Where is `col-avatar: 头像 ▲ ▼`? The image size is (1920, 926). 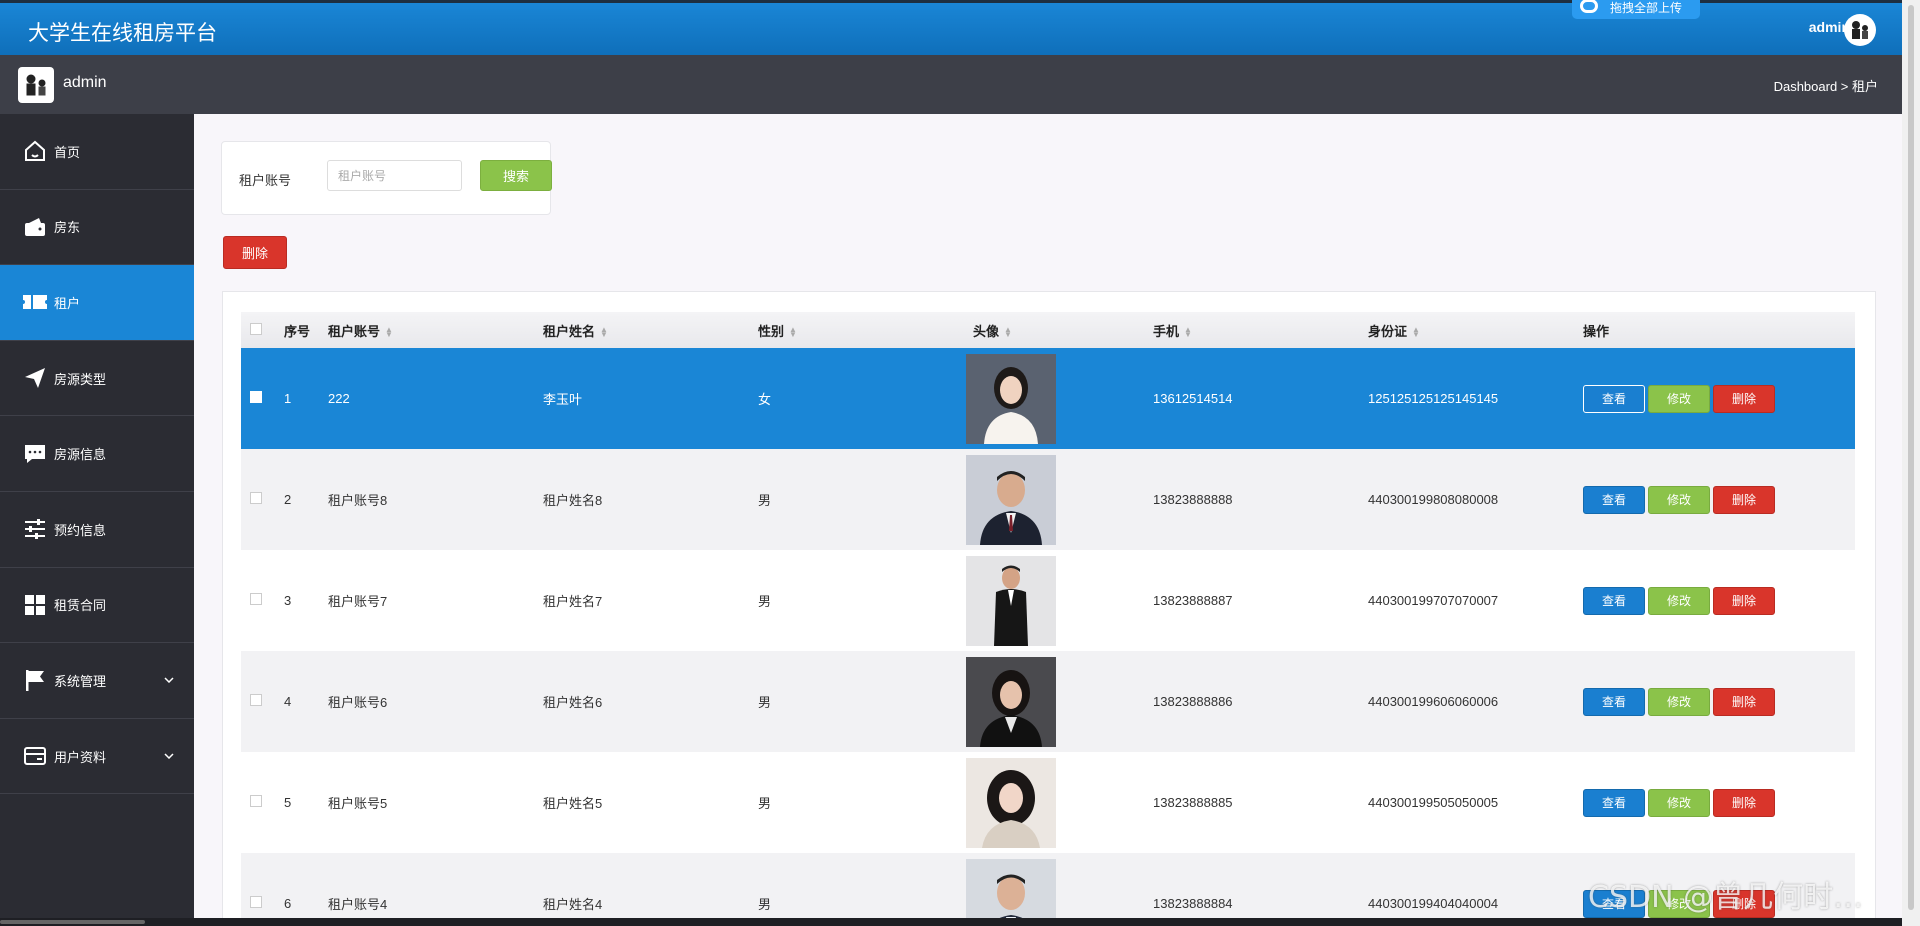
col-avatar: 头像 ▲ ▼ is located at coordinates (1056, 330).